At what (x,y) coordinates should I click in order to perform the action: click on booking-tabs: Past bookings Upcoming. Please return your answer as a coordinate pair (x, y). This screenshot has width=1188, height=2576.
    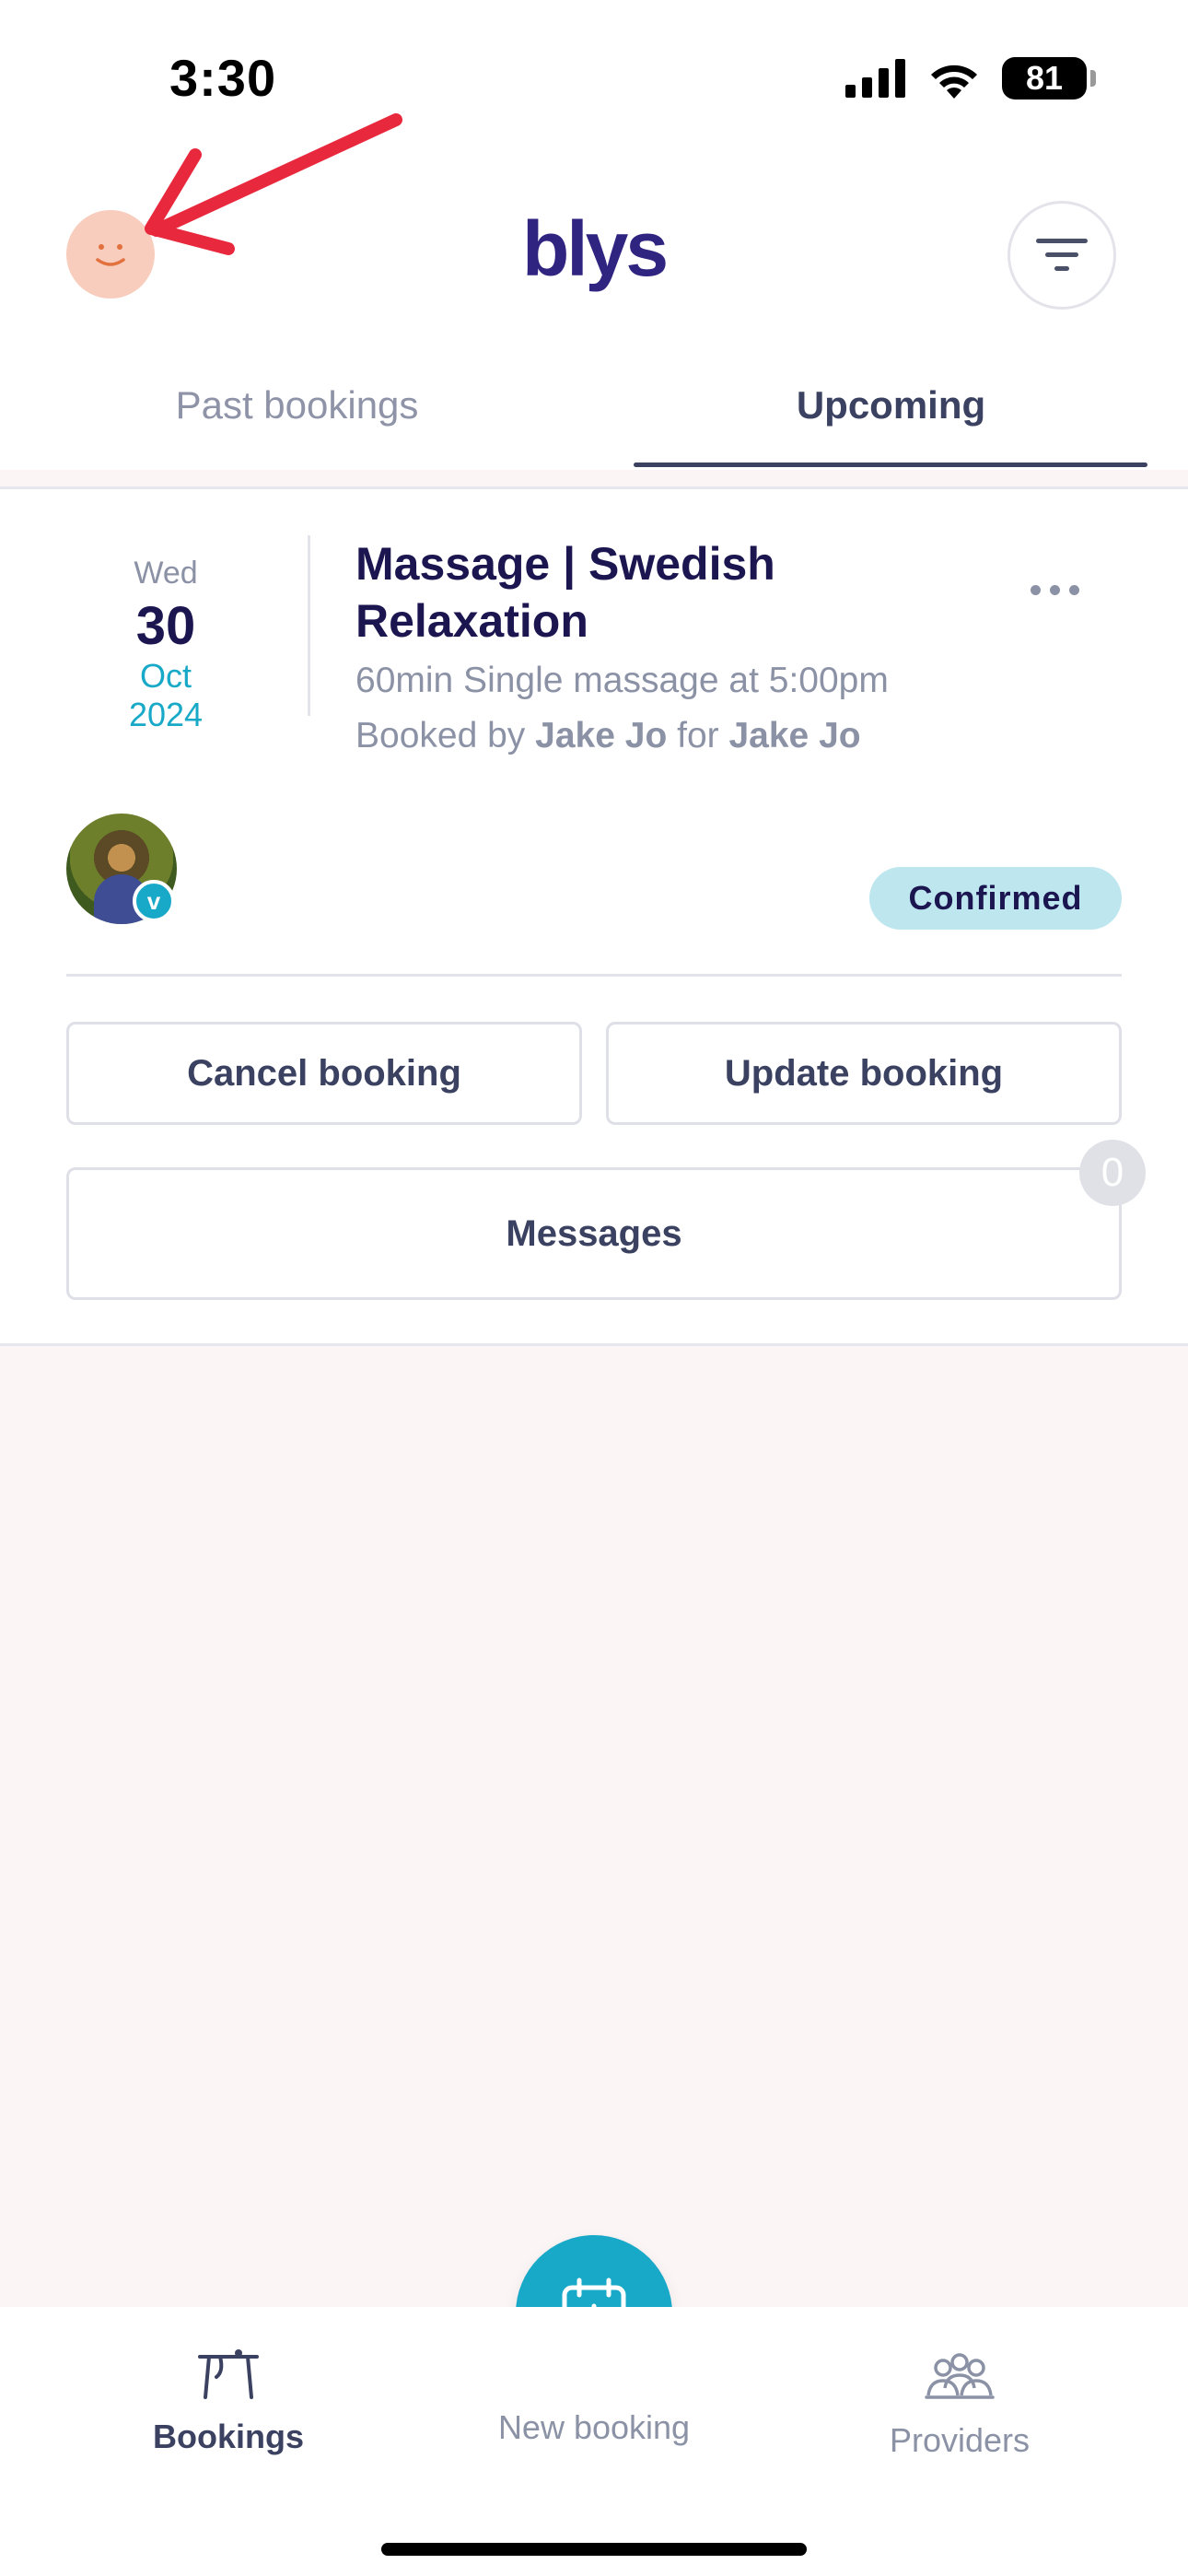
    Looking at the image, I should click on (594, 411).